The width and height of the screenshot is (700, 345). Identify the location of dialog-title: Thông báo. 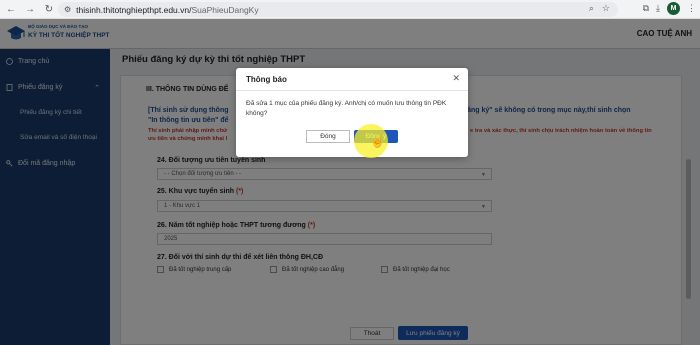
(266, 79).